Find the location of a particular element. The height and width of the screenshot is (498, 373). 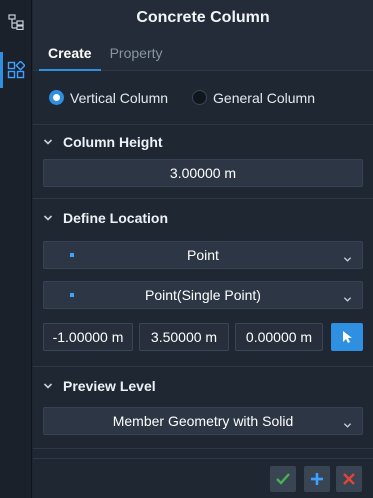

preview-level-title: Preview Level is located at coordinates (109, 386).